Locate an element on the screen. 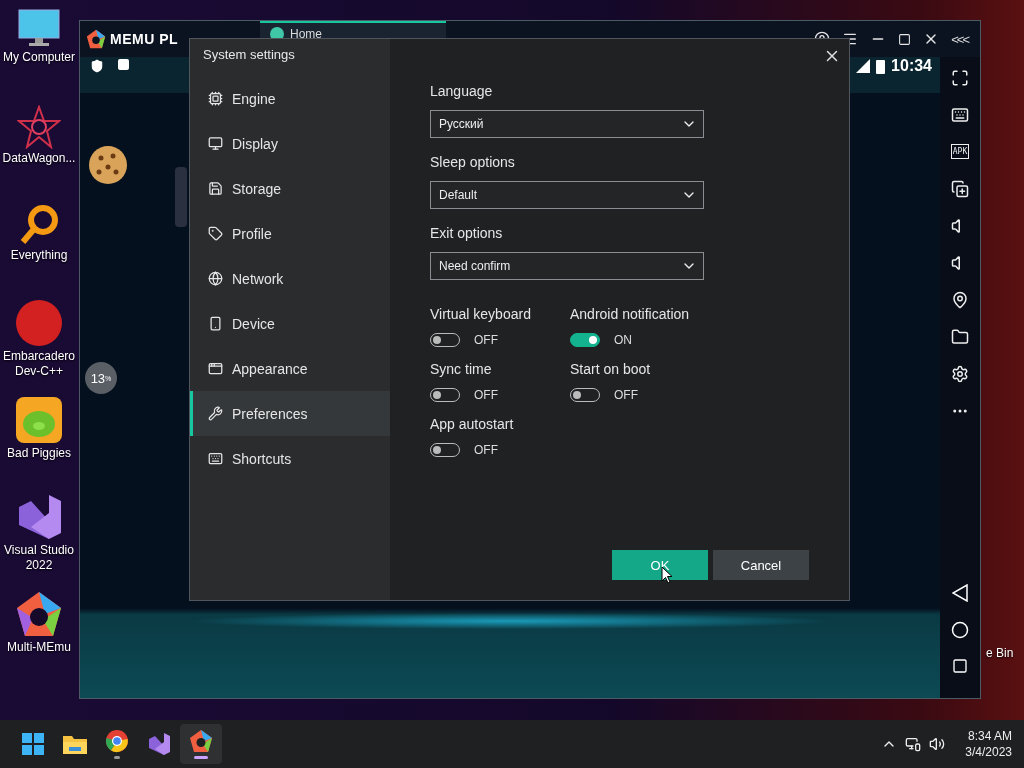 The width and height of the screenshot is (1024, 768). field-label: Exit options is located at coordinates (467, 233).